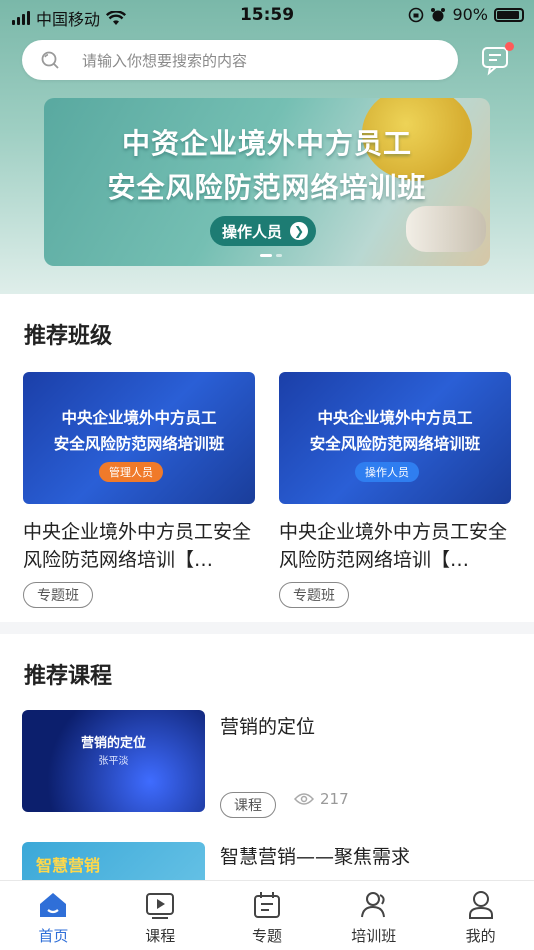  I want to click on search-placeholder: 请输入你想要搜索的内容, so click(165, 60).